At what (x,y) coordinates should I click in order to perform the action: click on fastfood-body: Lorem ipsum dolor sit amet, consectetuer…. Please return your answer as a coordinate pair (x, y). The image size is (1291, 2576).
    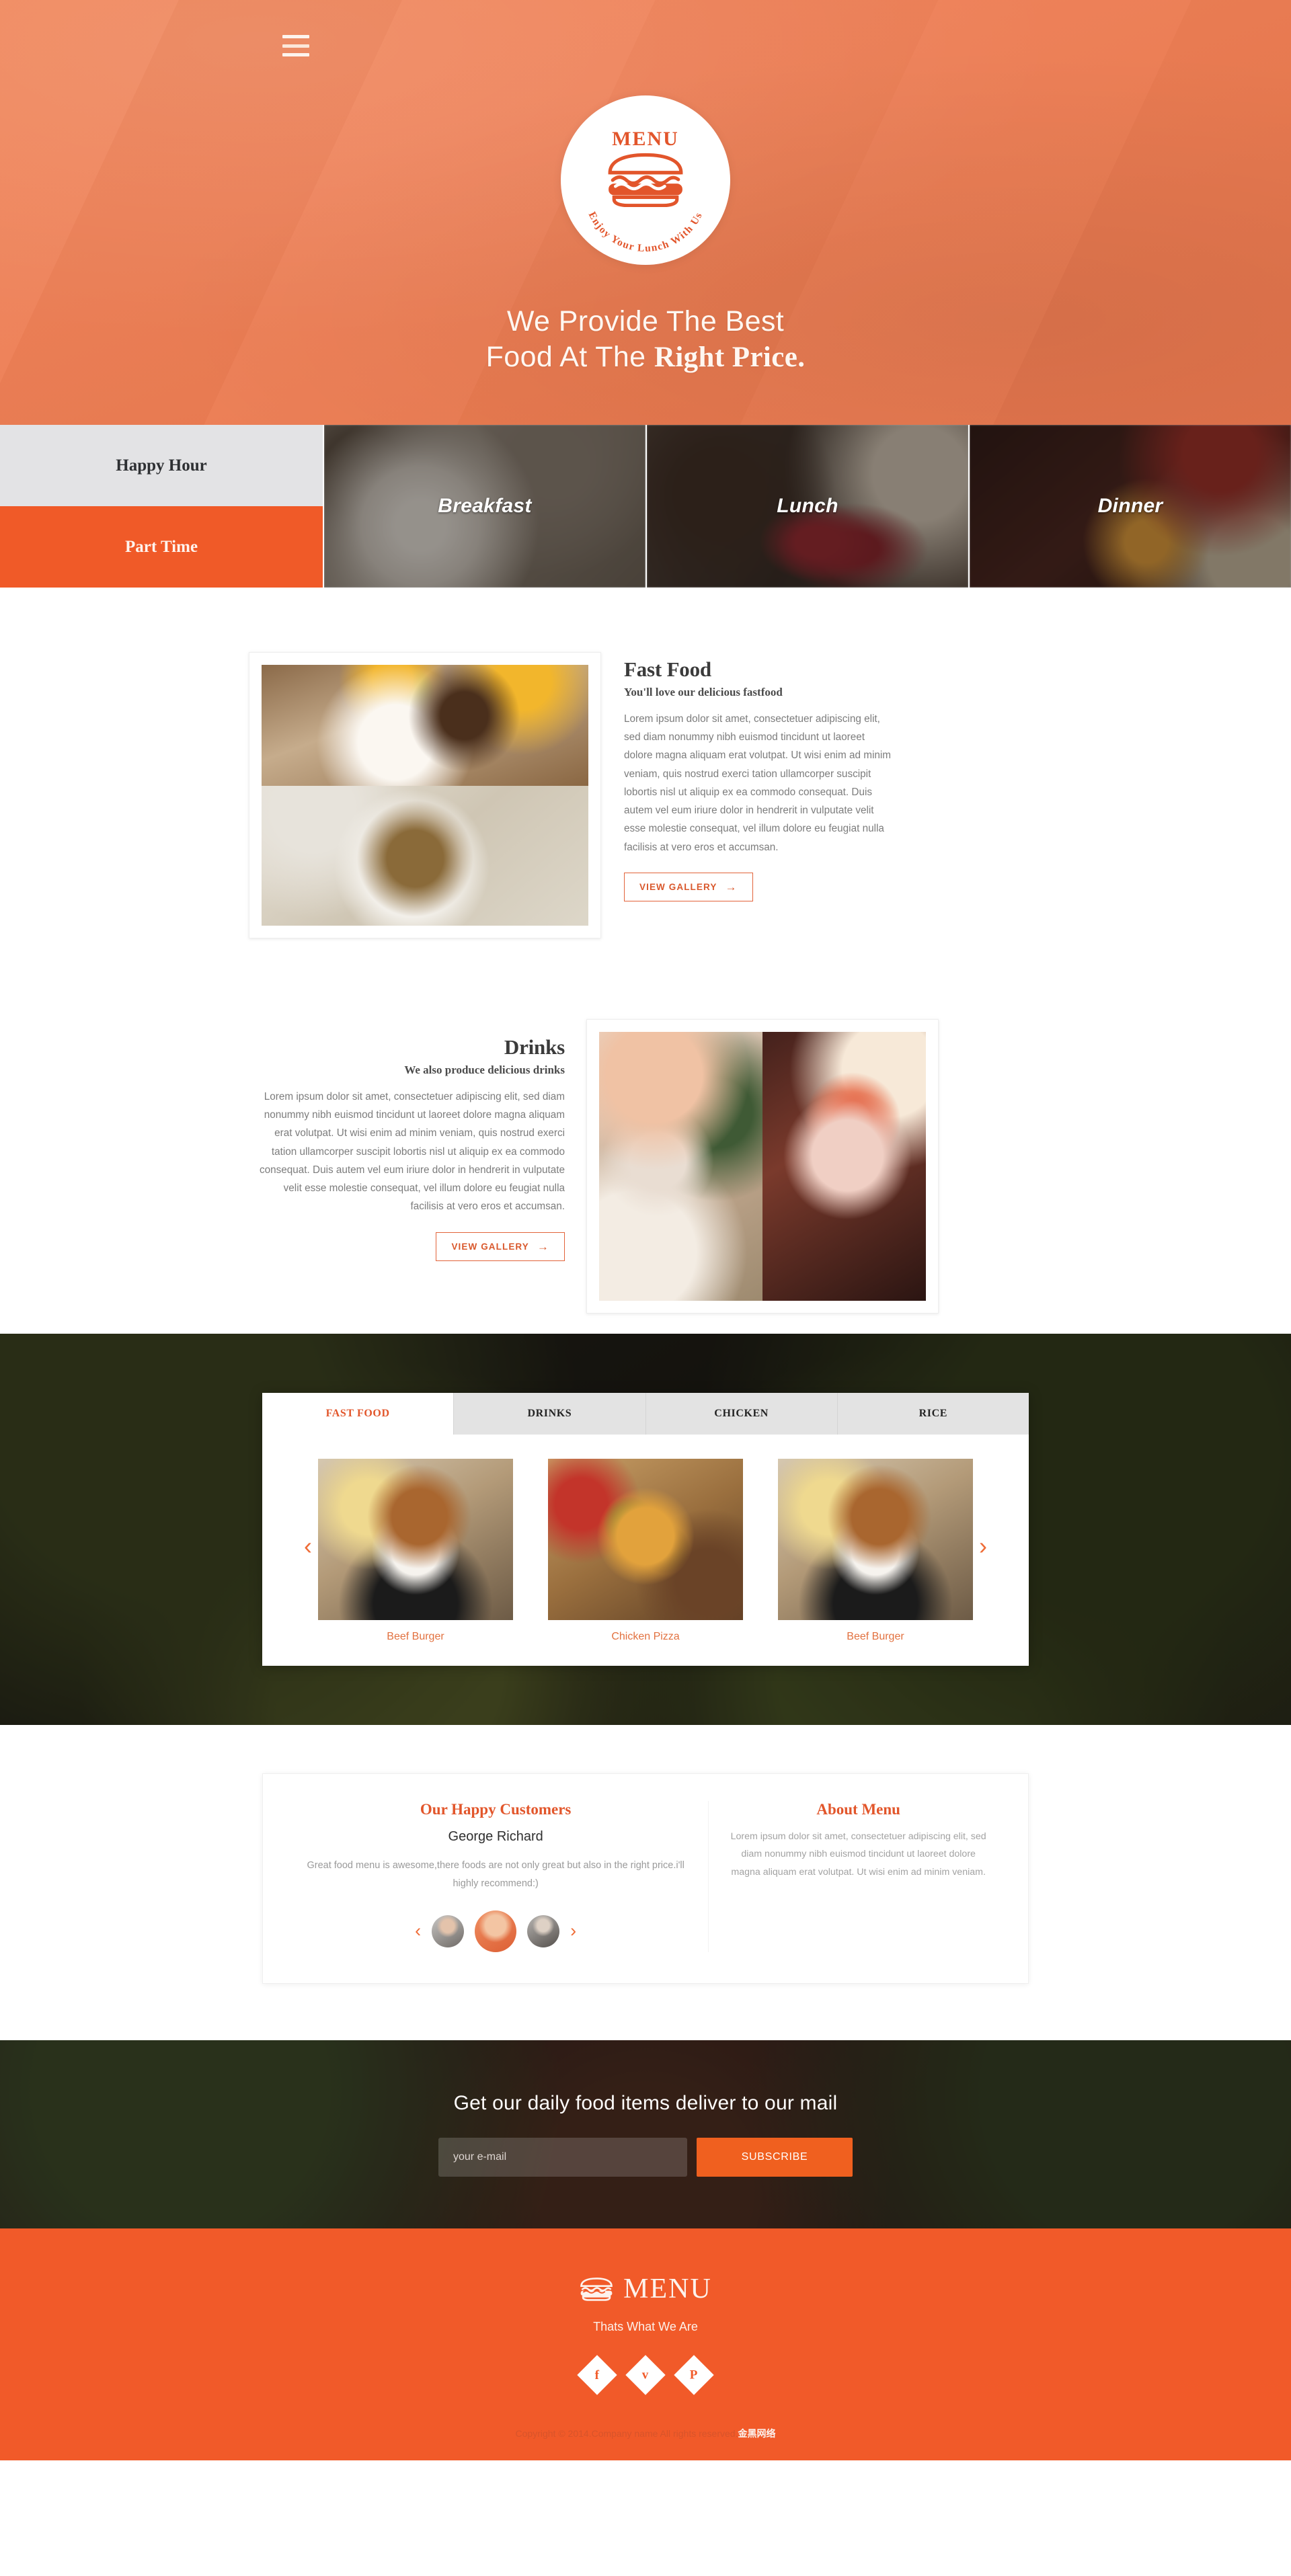
    Looking at the image, I should click on (758, 783).